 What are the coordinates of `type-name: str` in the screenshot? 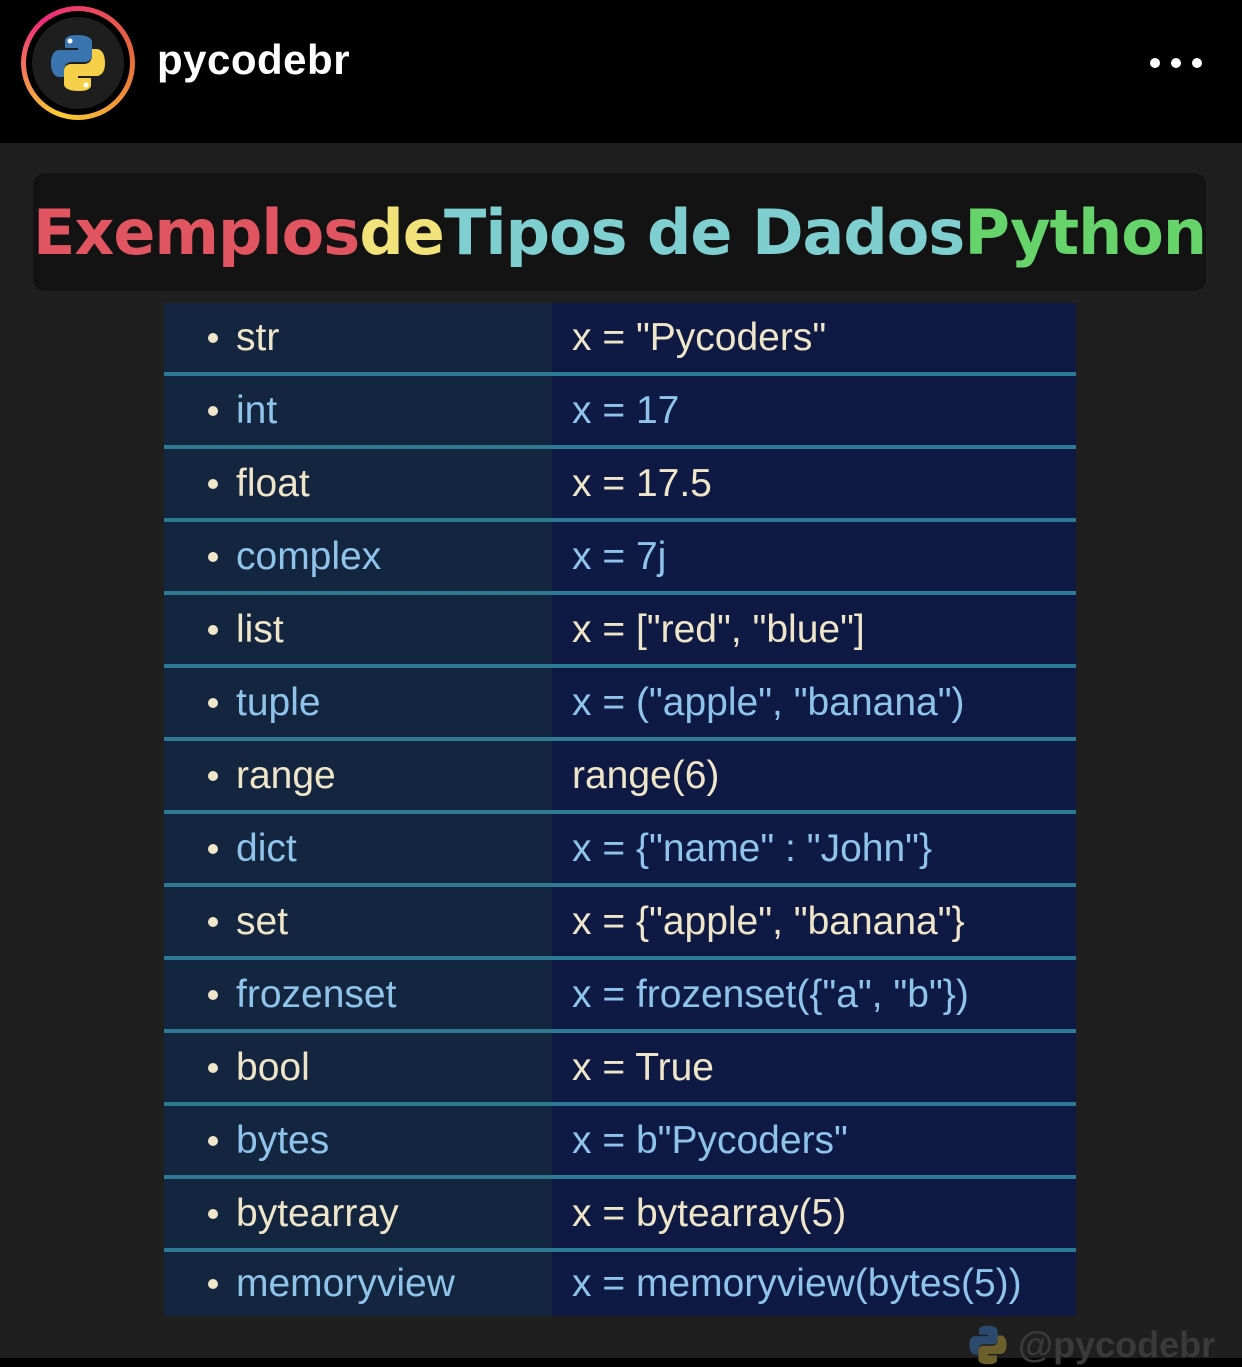 It's located at (258, 337).